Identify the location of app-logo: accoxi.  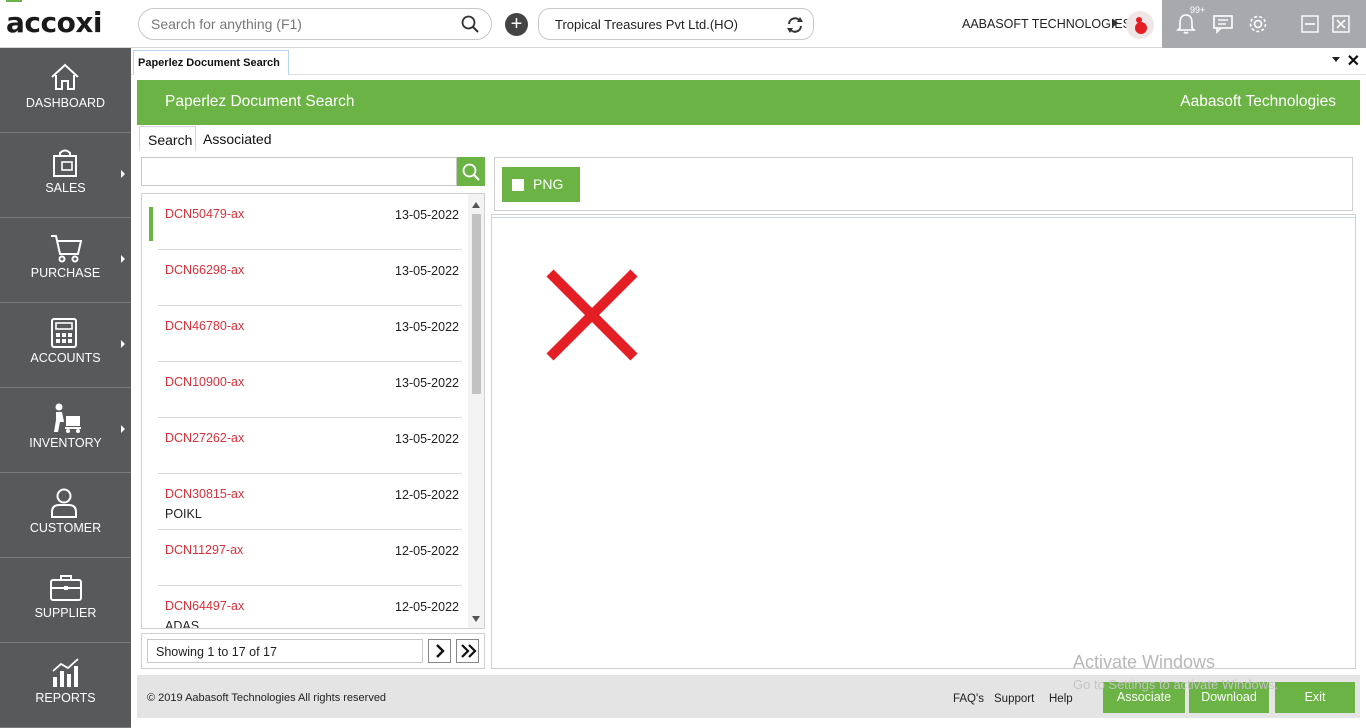
(54, 19).